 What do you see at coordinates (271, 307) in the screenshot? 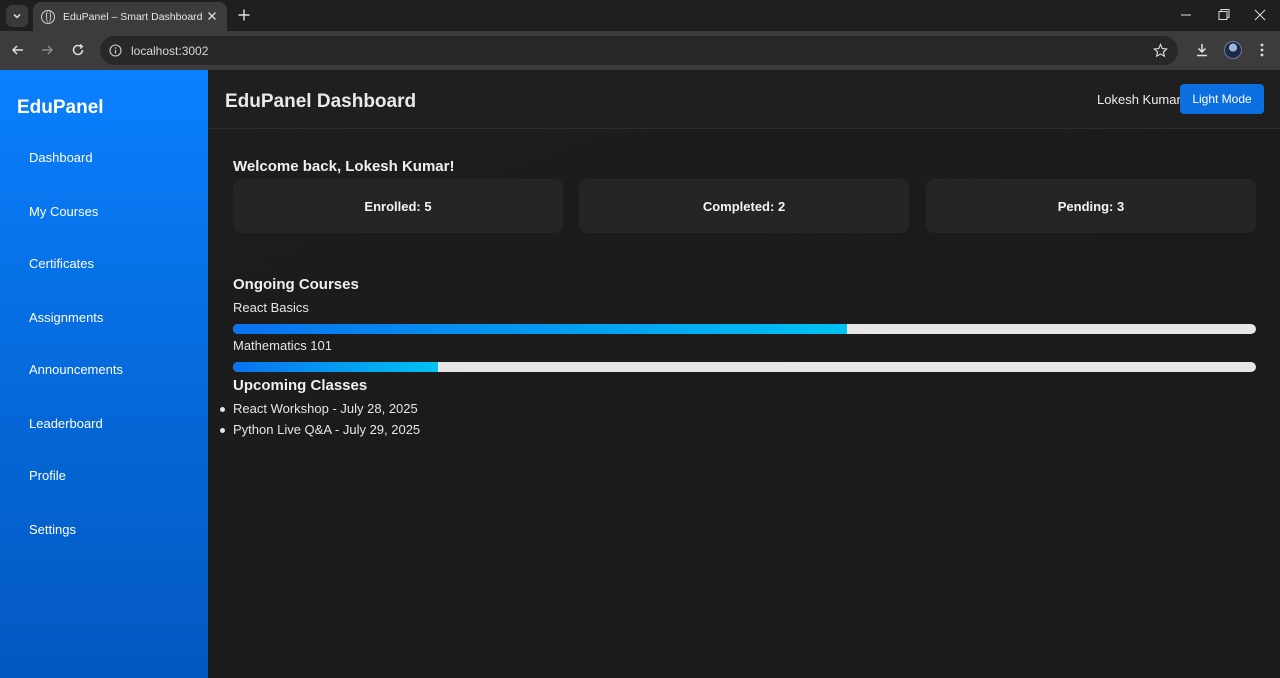
I see `course-name: React Basics` at bounding box center [271, 307].